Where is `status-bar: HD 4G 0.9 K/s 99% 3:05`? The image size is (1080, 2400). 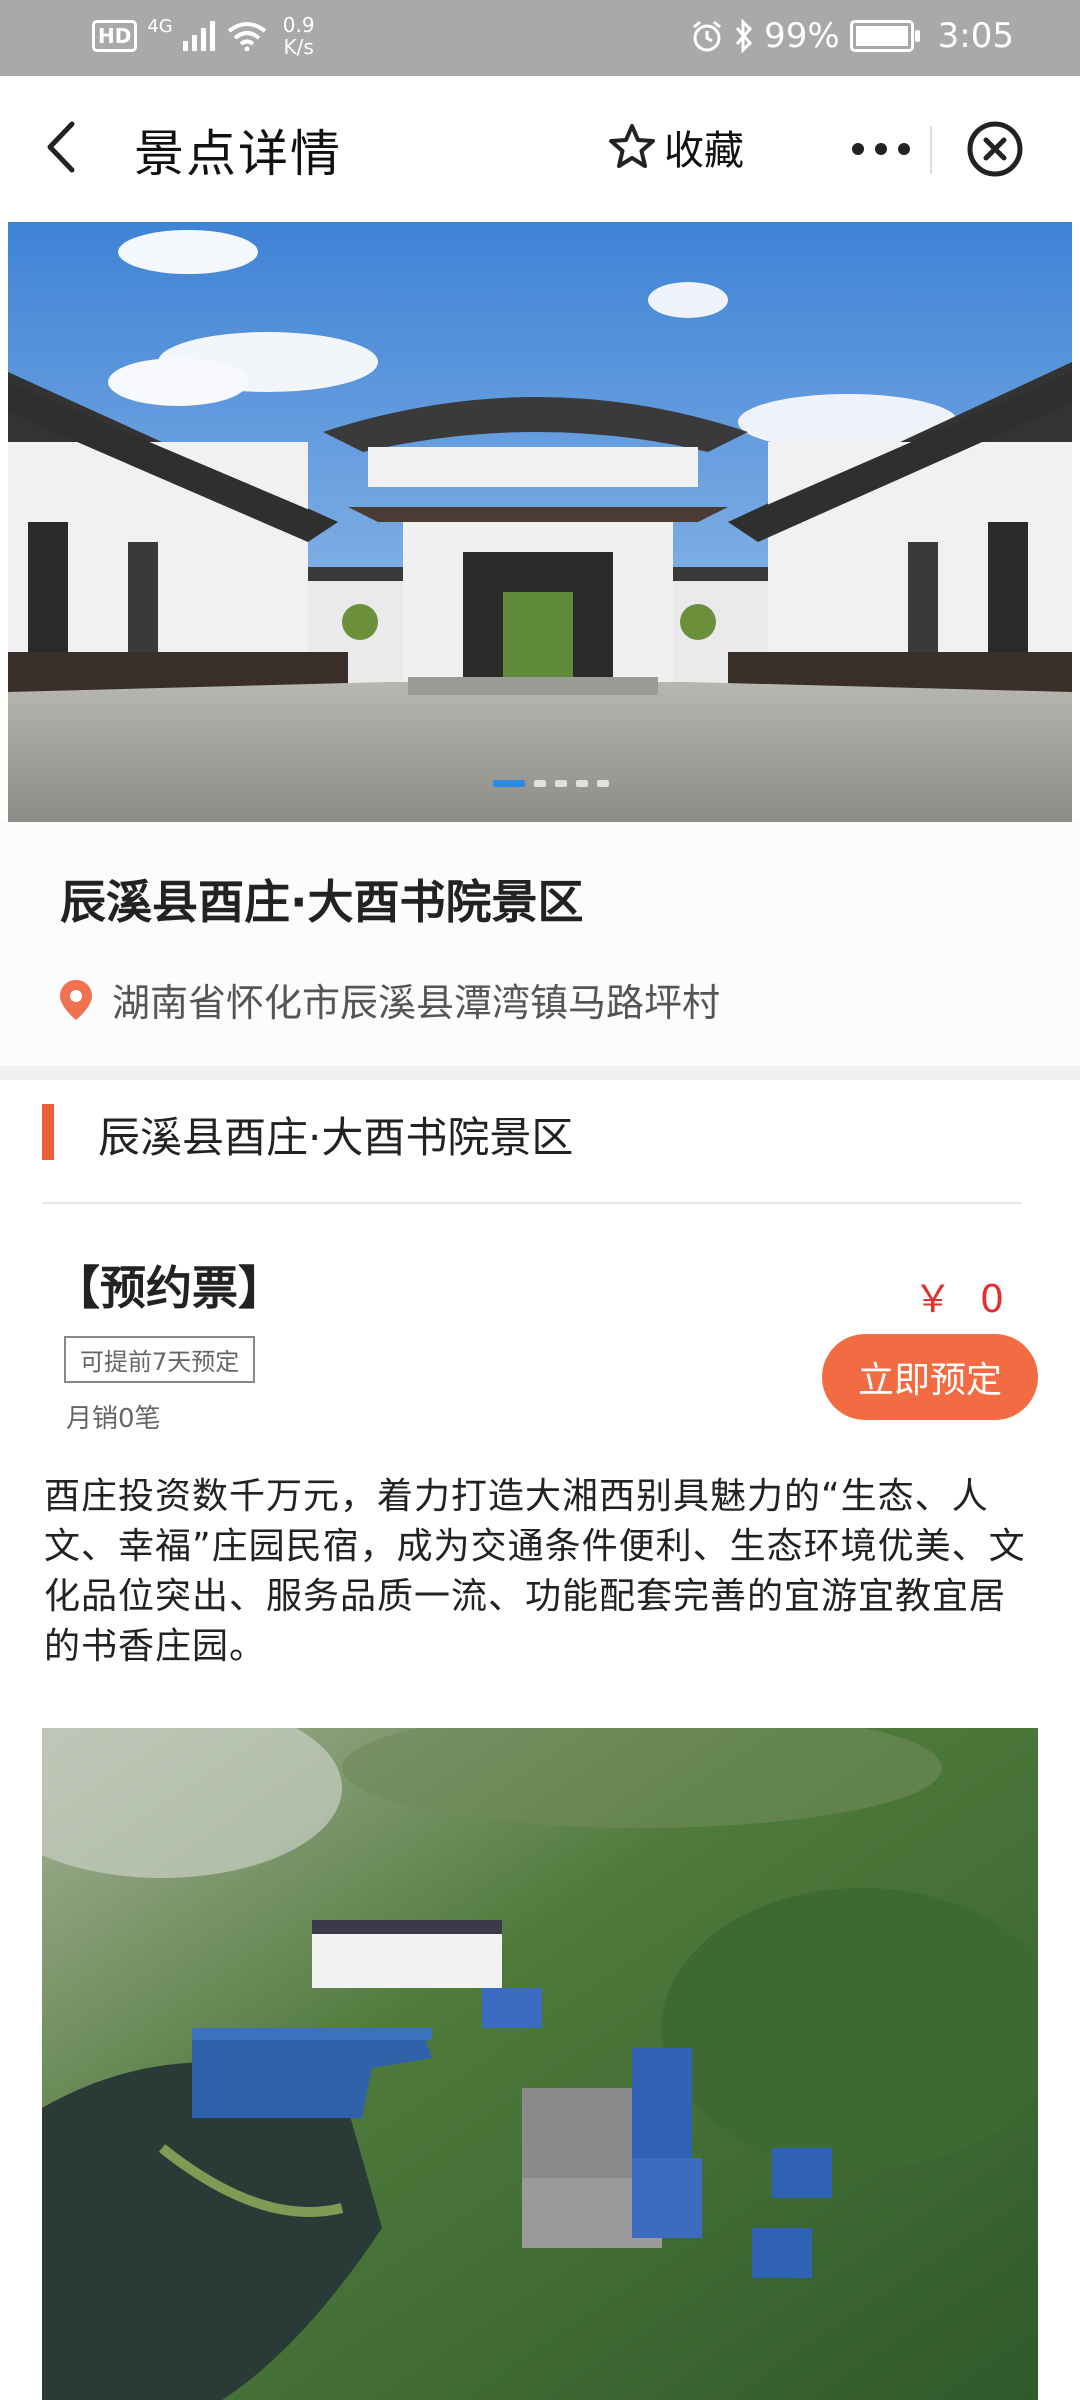 status-bar: HD 4G 0.9 K/s 99% 3:05 is located at coordinates (540, 38).